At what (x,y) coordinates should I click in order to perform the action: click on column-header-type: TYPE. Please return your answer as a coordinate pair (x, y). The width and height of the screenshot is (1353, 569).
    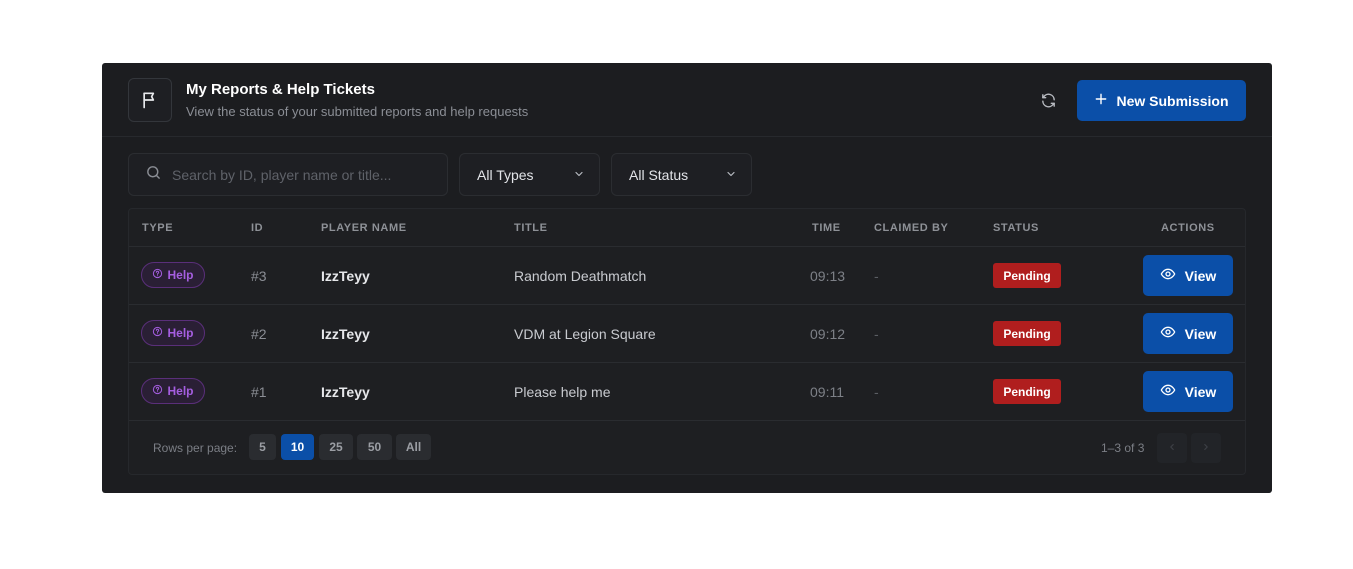
    Looking at the image, I should click on (158, 228).